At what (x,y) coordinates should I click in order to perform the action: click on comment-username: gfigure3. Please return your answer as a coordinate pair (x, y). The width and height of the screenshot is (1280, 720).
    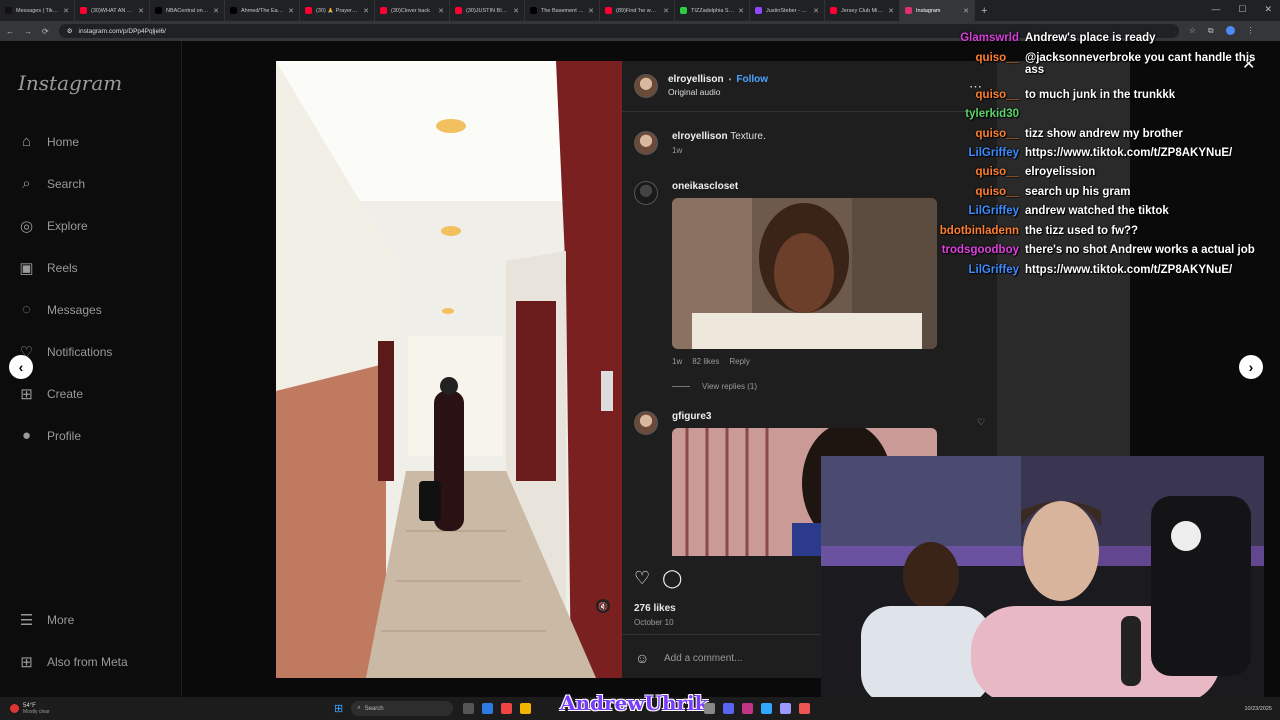
    Looking at the image, I should click on (804, 416).